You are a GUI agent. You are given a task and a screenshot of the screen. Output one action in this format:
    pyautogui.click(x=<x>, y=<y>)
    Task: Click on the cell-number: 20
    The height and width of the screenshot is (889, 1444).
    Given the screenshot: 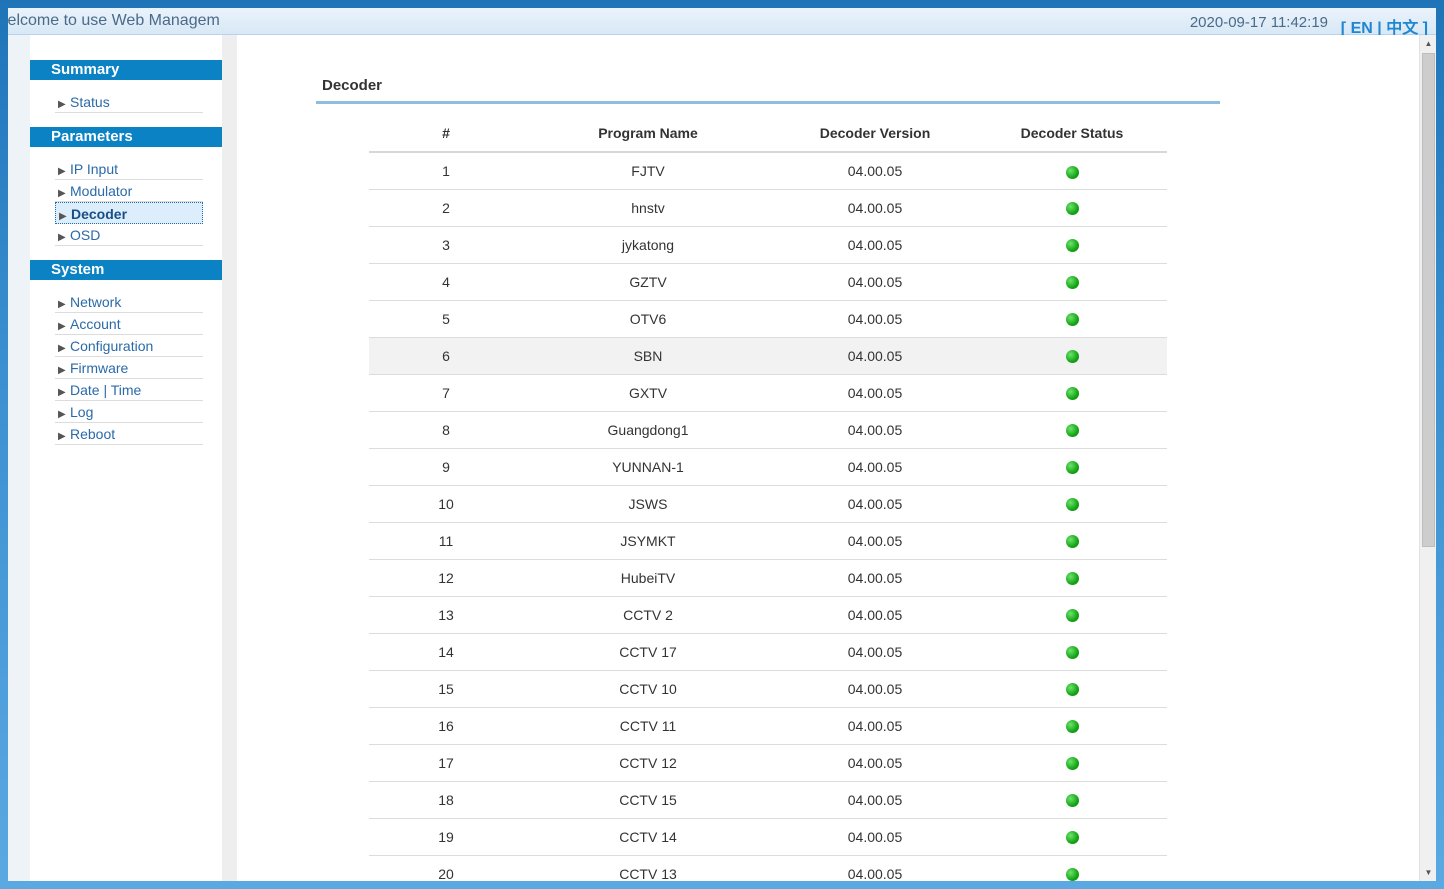 What is the action you would take?
    pyautogui.click(x=446, y=868)
    